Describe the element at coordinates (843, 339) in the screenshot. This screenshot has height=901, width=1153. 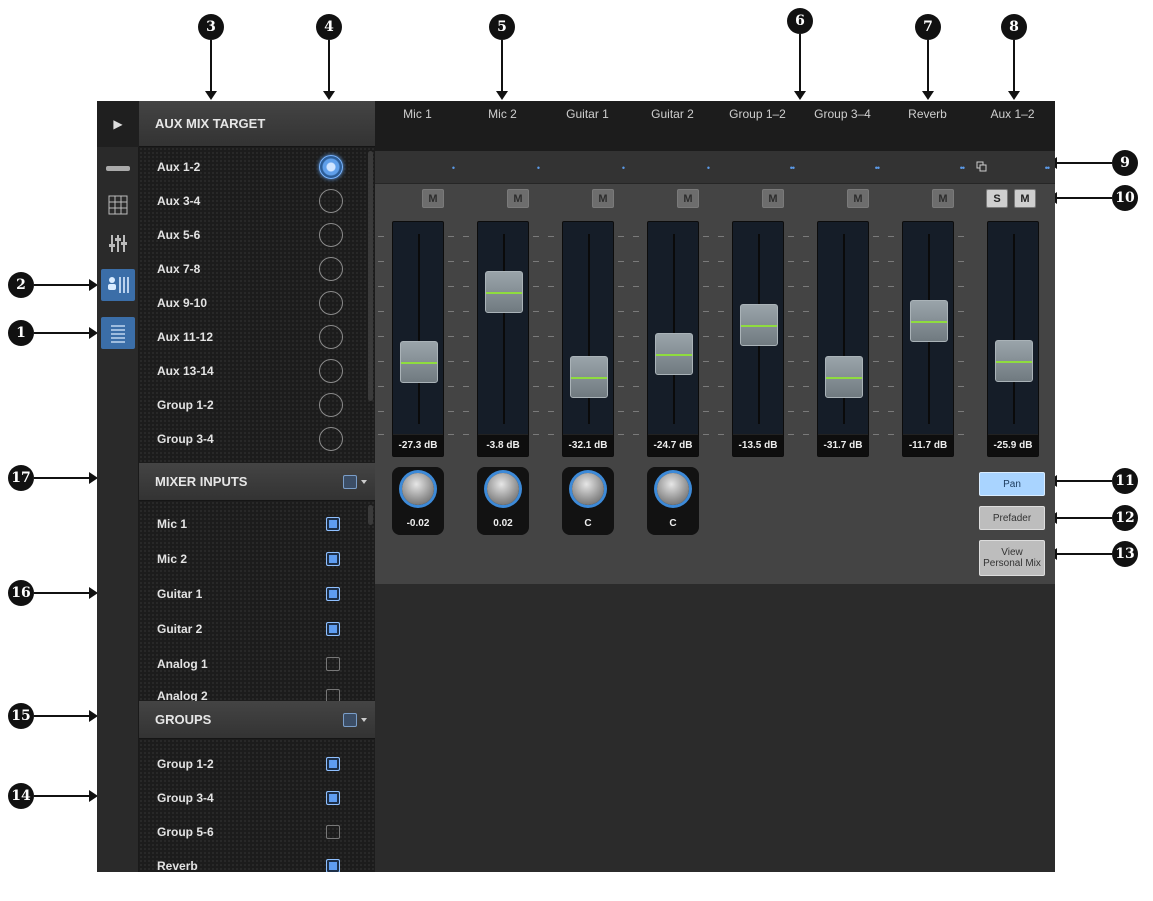
I see `fader-track: -31.7 dB` at that location.